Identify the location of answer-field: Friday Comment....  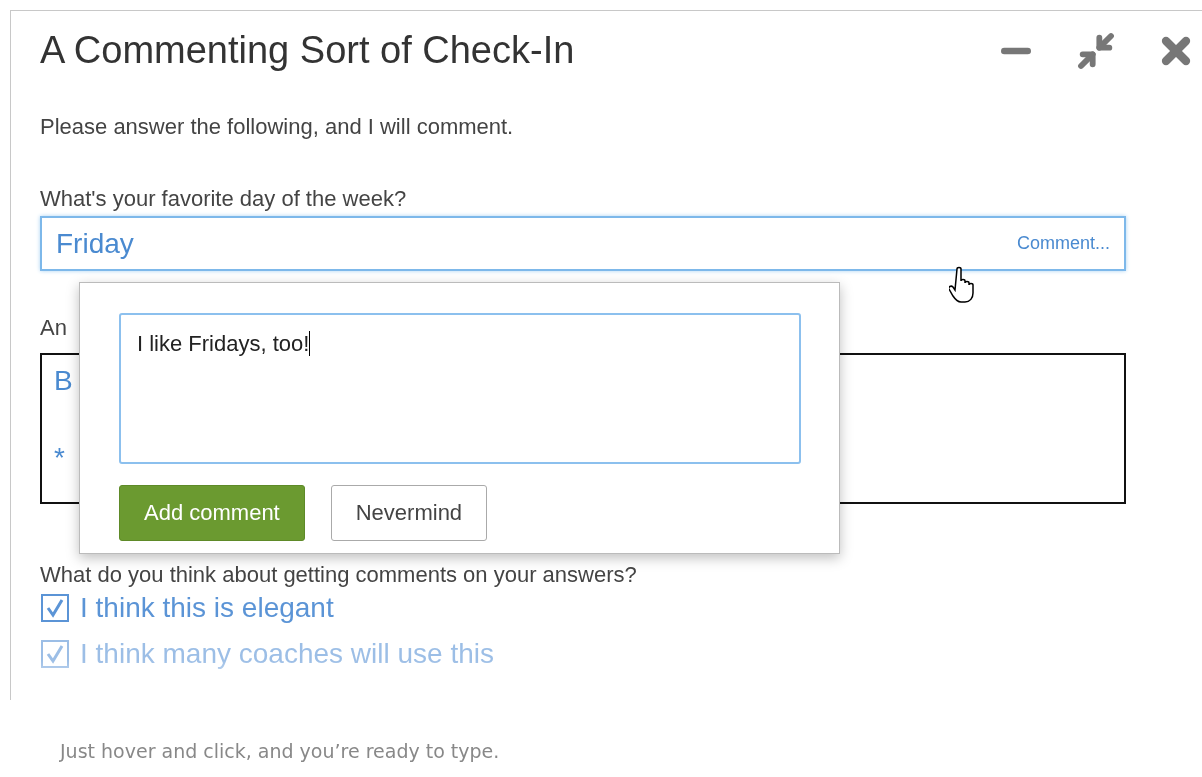
(583, 243).